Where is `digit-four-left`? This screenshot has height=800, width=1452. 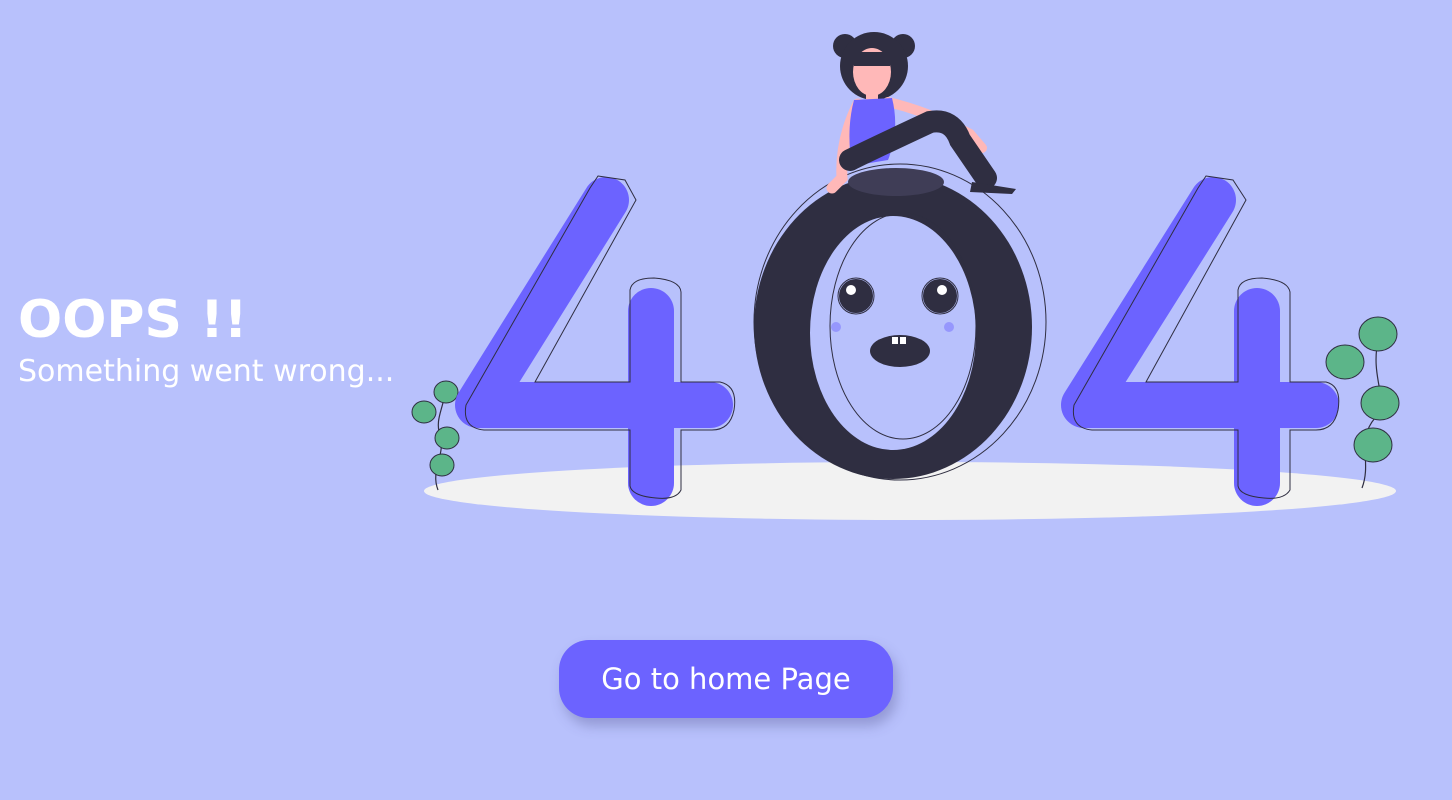 digit-four-left is located at coordinates (595, 340).